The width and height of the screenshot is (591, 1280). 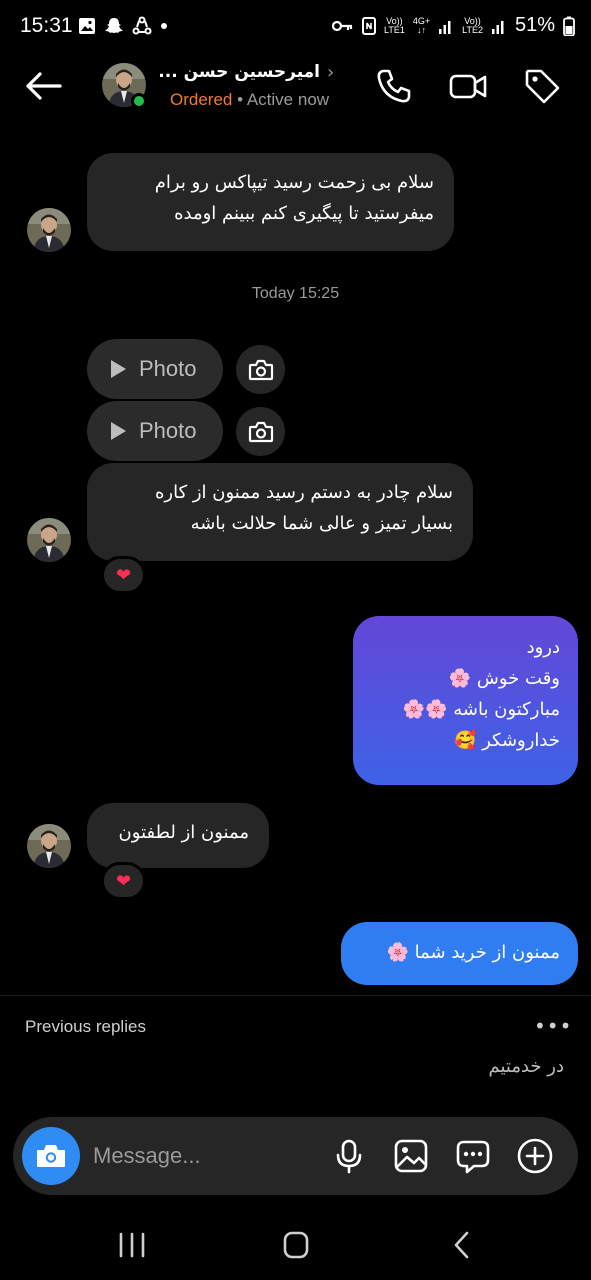 What do you see at coordinates (44, 86) in the screenshot?
I see `back-arrow-icon` at bounding box center [44, 86].